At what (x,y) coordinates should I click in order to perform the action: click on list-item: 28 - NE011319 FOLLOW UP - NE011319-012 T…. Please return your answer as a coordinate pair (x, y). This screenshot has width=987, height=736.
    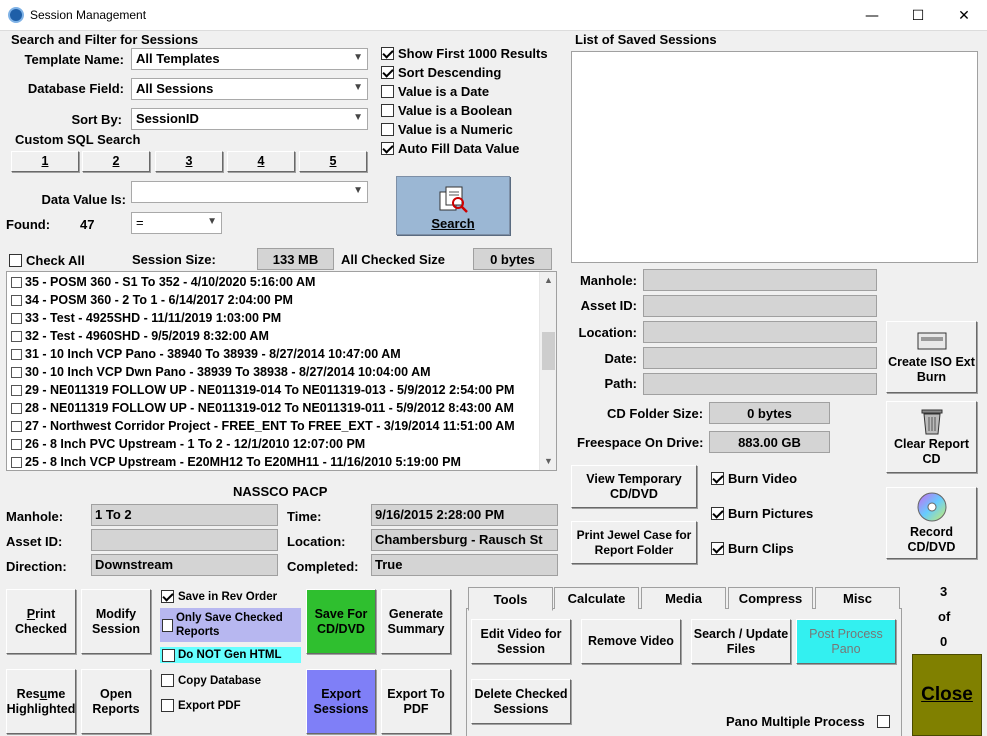
    Looking at the image, I should click on (281, 408).